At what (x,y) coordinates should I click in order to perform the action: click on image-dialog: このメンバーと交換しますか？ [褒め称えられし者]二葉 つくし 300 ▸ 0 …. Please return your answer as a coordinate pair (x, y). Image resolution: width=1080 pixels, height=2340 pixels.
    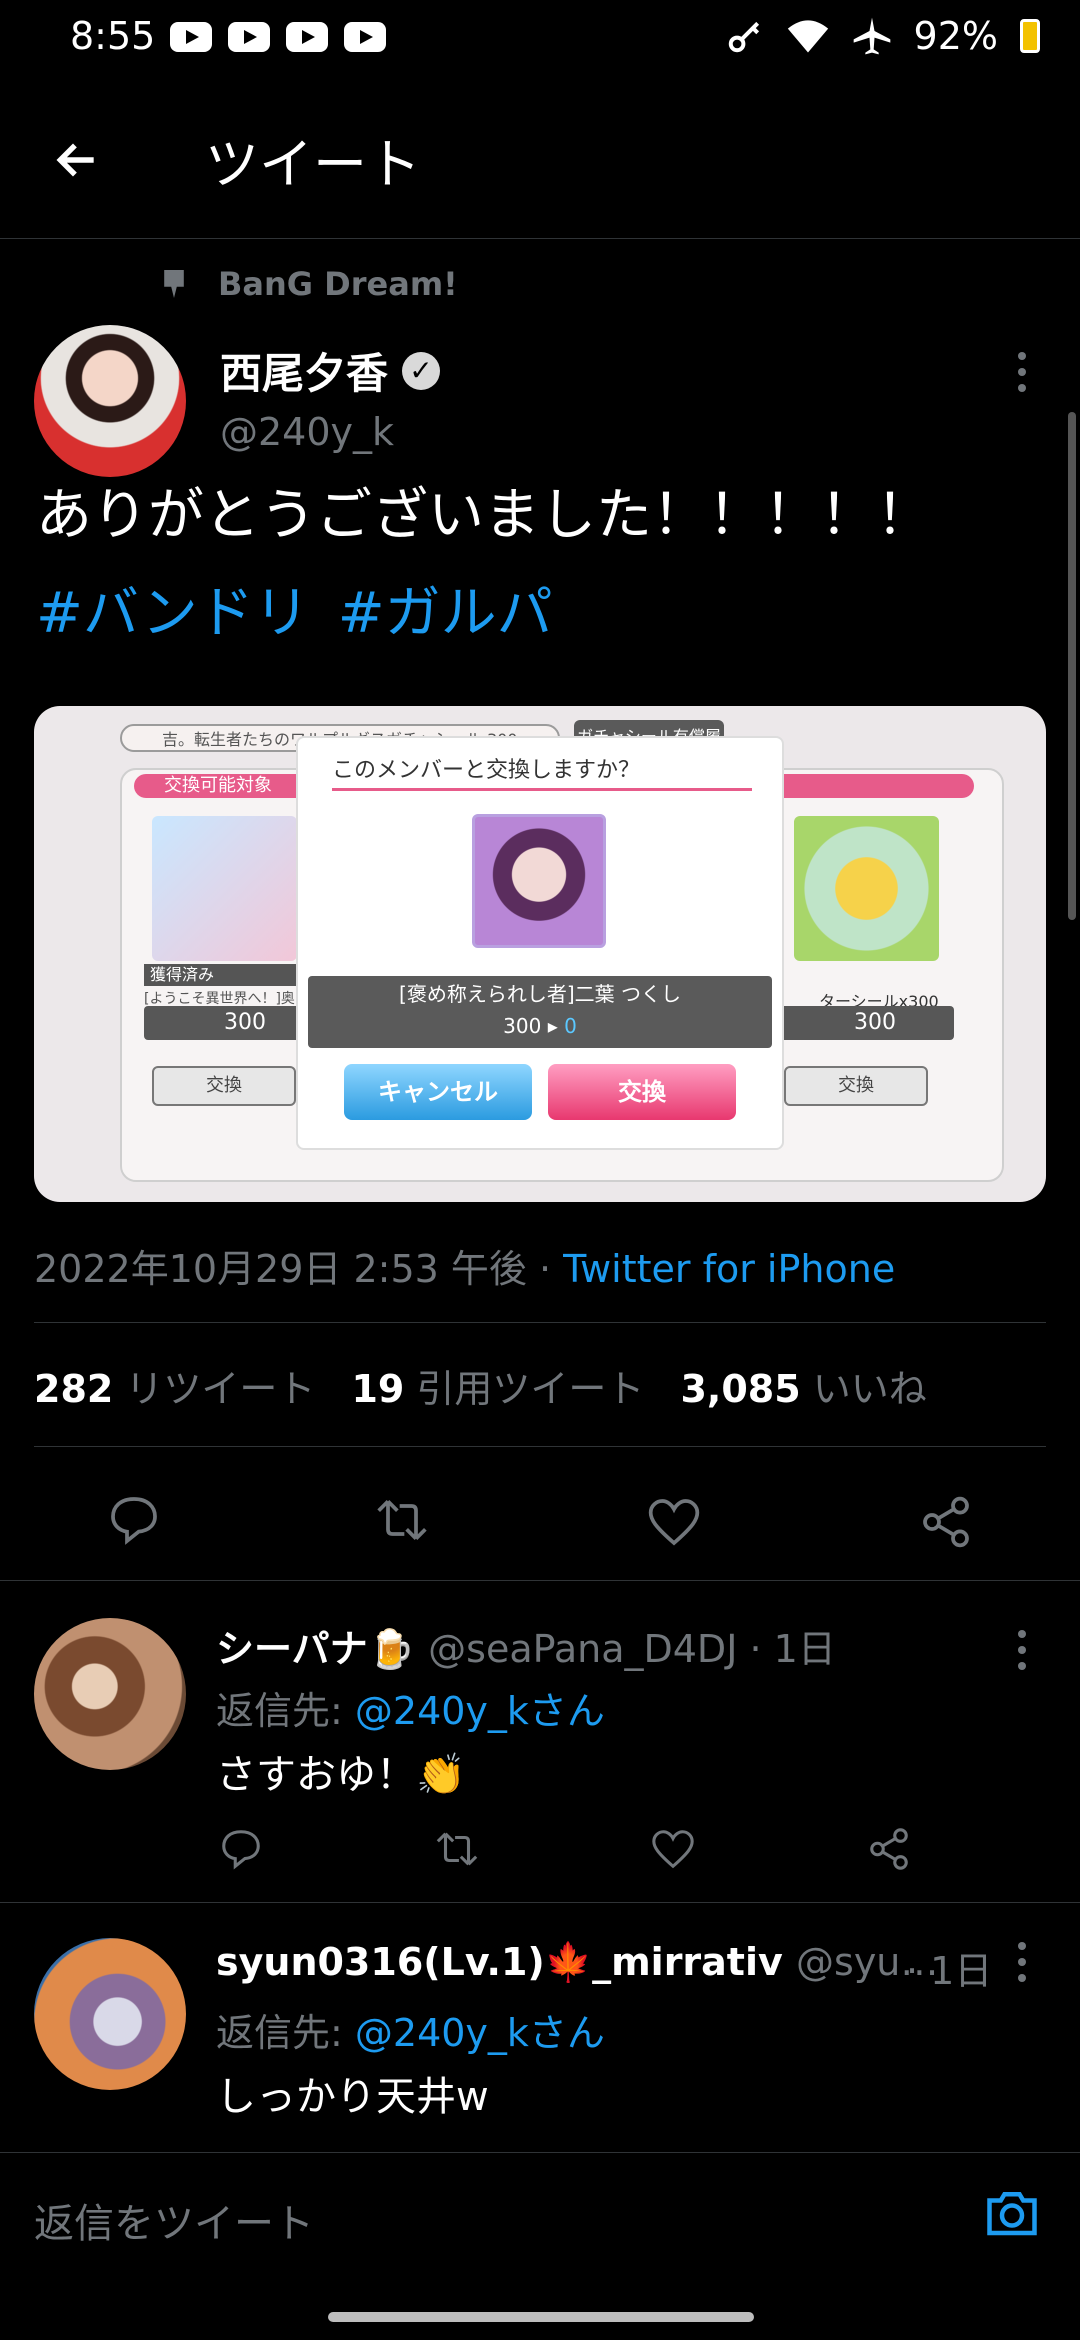
    Looking at the image, I should click on (540, 943).